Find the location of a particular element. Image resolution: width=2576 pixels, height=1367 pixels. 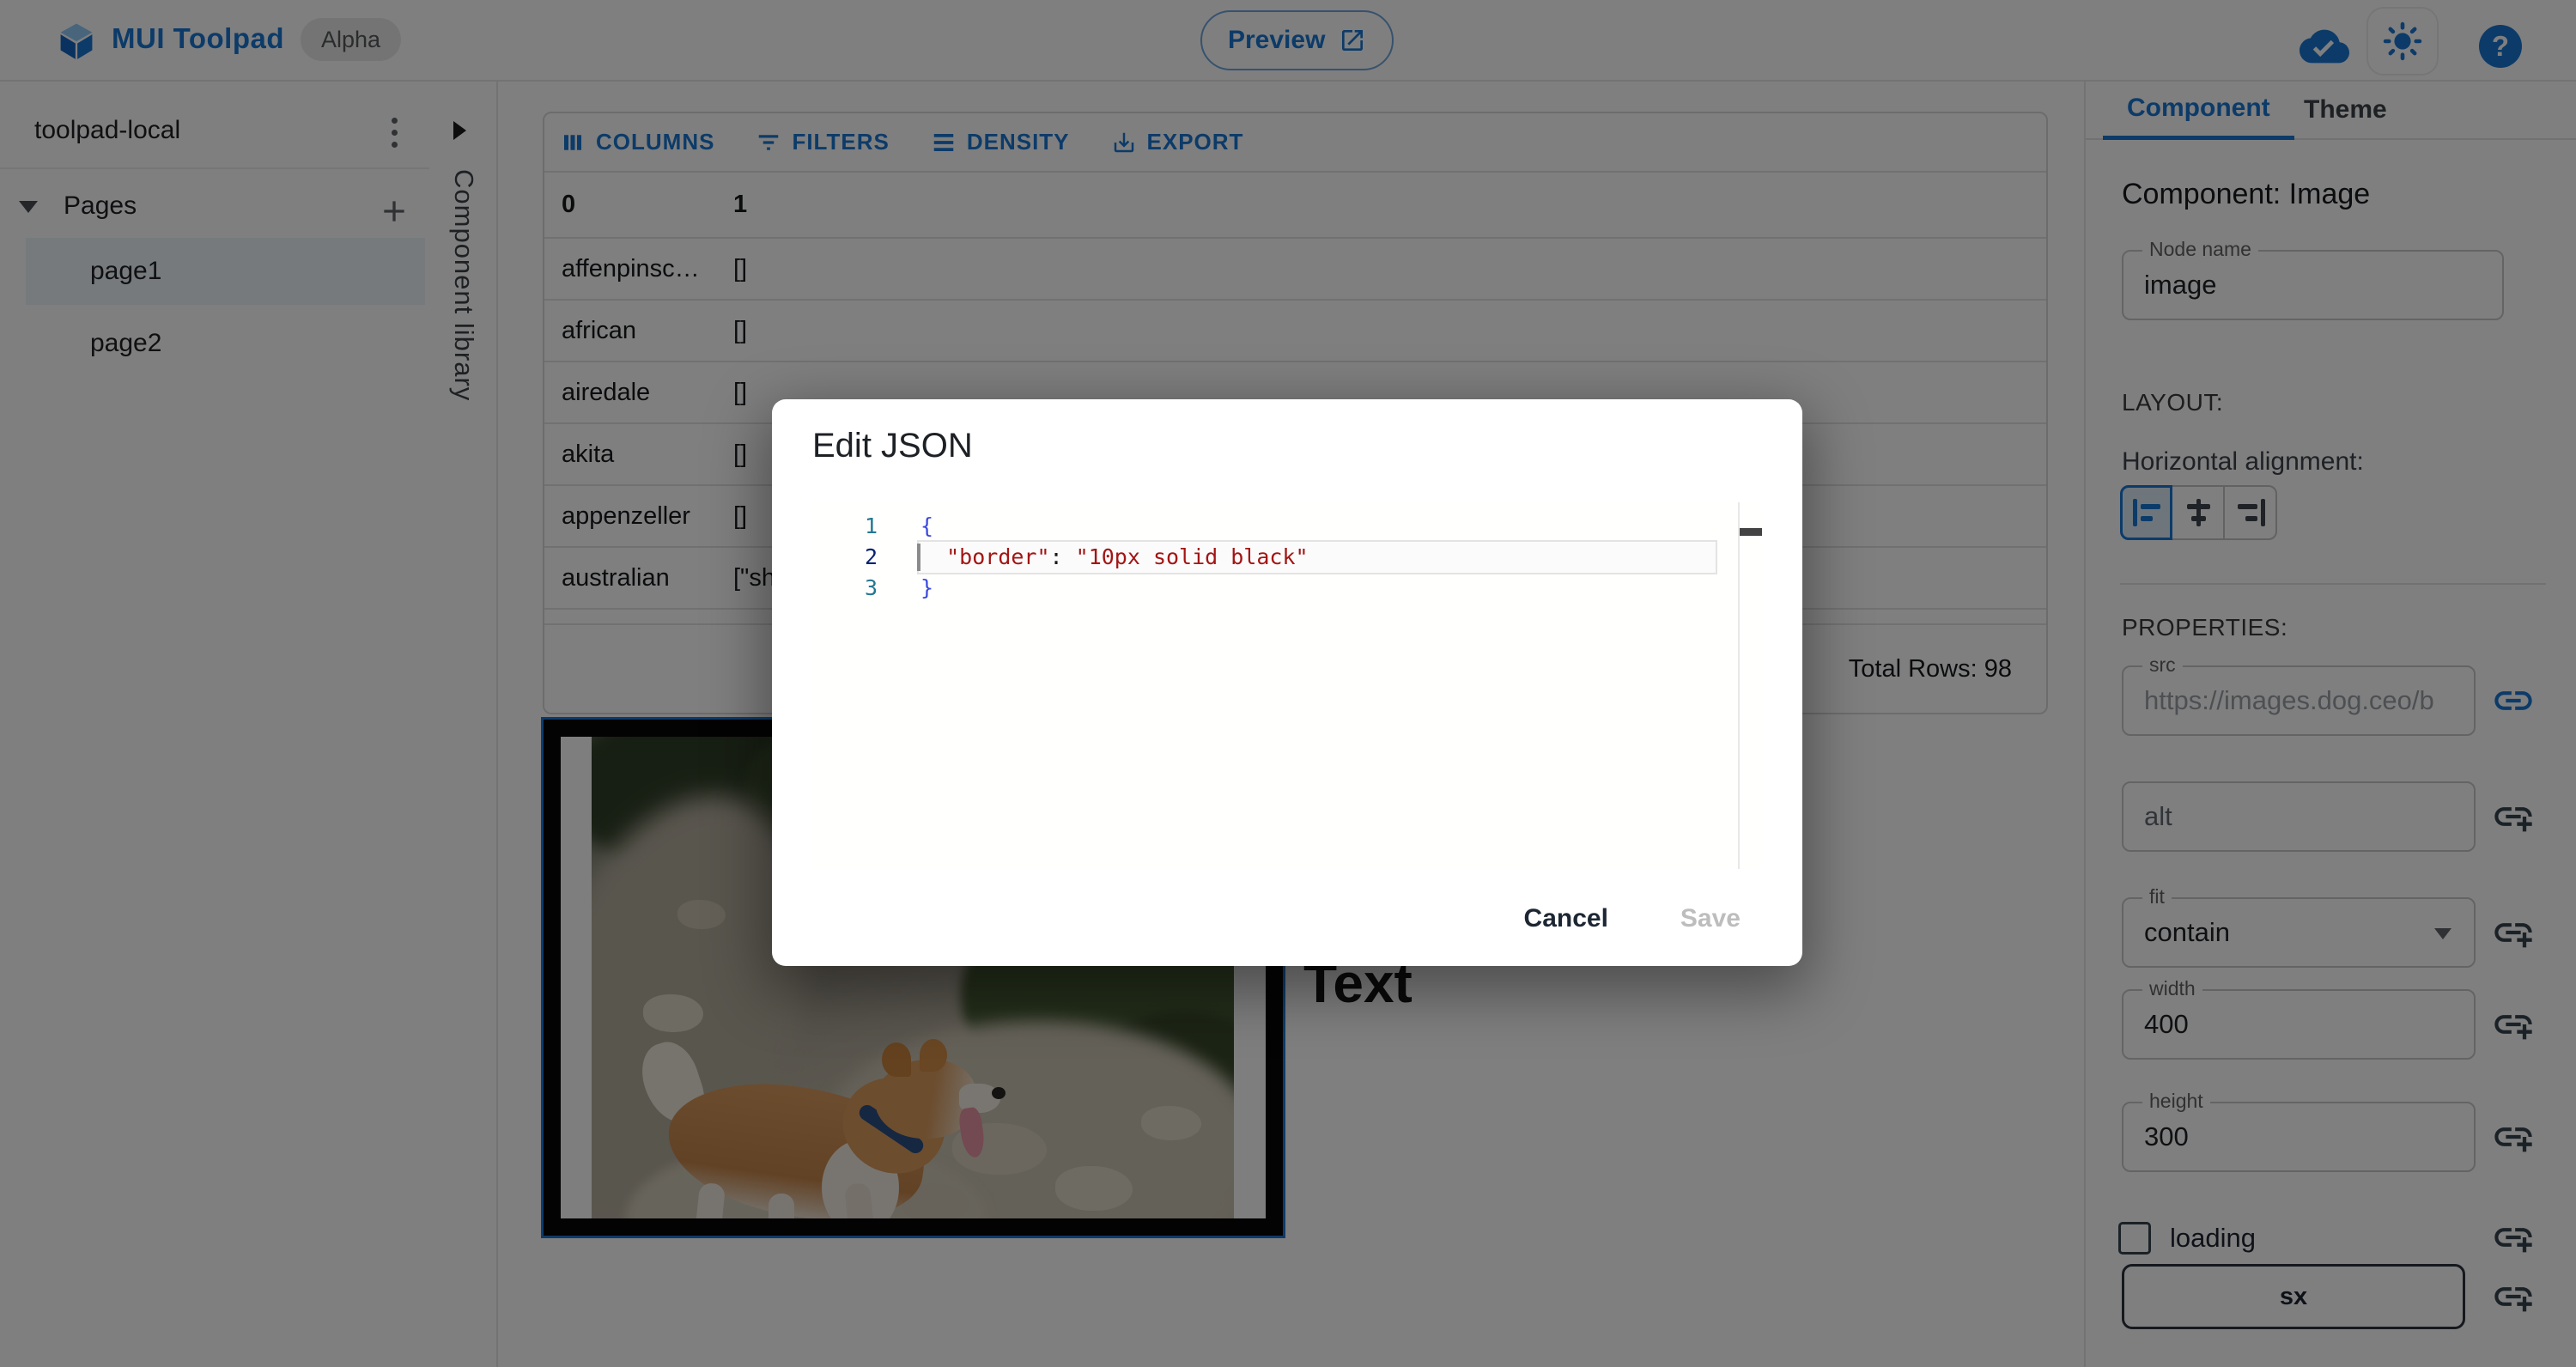

save-button: Save is located at coordinates (1711, 918).